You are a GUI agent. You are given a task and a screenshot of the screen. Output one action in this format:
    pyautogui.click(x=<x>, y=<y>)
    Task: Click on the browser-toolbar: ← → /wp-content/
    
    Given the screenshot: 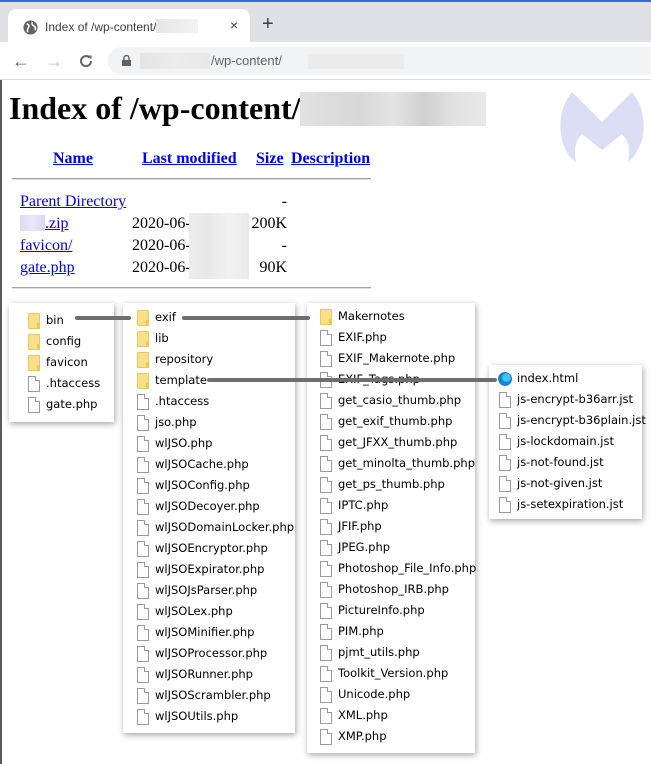 What is the action you would take?
    pyautogui.click(x=325, y=61)
    